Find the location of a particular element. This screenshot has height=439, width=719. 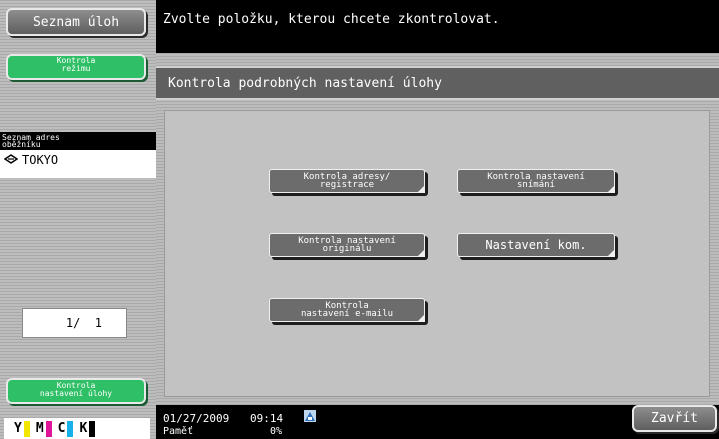

check-email-settings-label: Kontrola nastavení e-mailu is located at coordinates (347, 310).